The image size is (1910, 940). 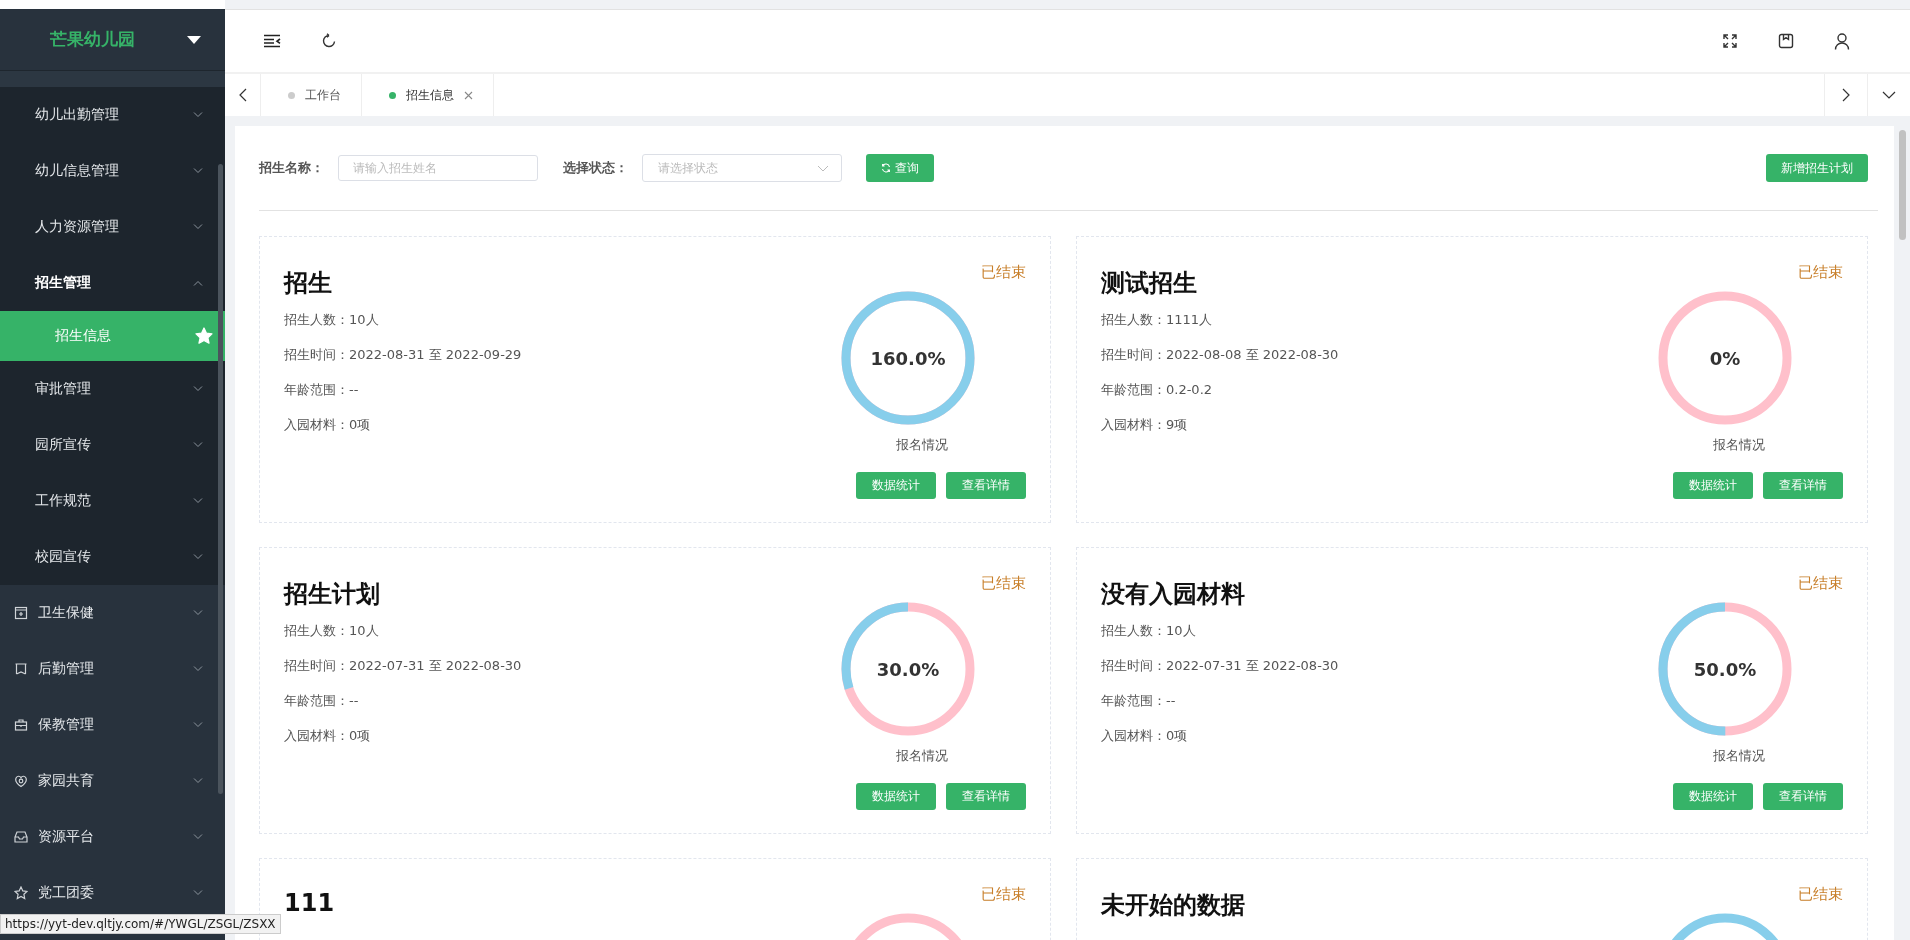 I want to click on info-line: 招生人数：1111人, so click(x=1157, y=320).